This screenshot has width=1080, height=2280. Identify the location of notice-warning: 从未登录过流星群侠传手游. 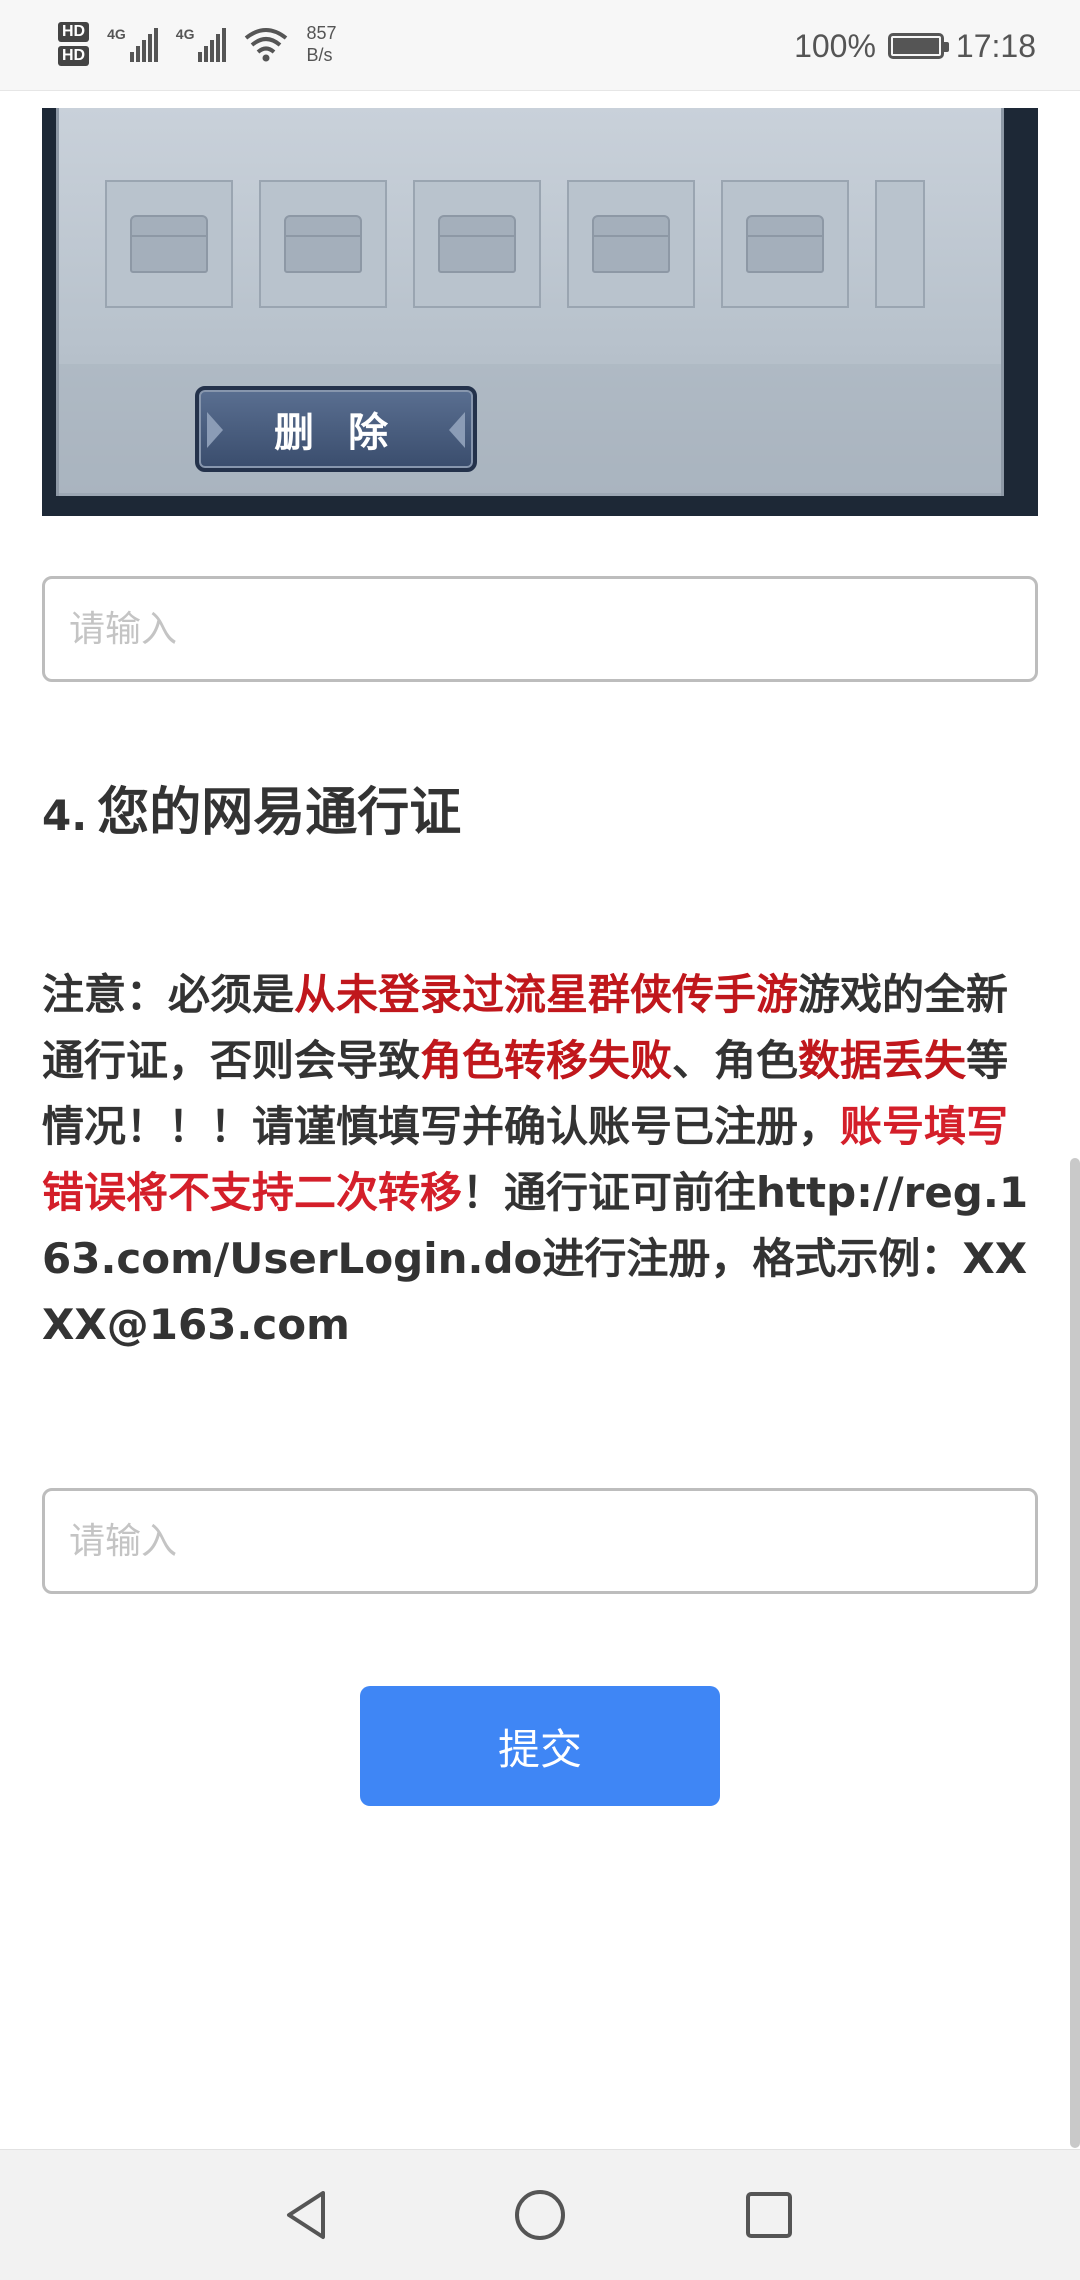
(546, 994).